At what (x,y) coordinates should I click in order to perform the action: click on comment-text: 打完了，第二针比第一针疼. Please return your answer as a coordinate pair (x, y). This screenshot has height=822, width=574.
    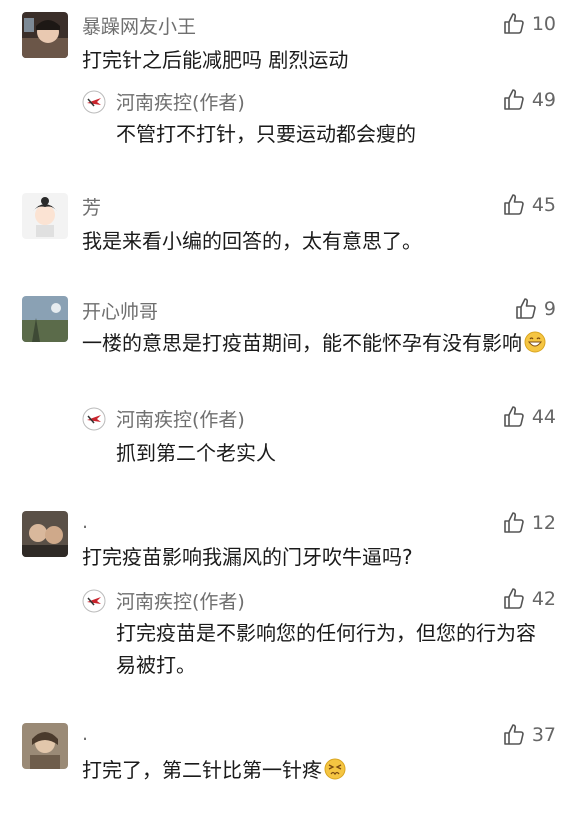
    Looking at the image, I should click on (318, 770).